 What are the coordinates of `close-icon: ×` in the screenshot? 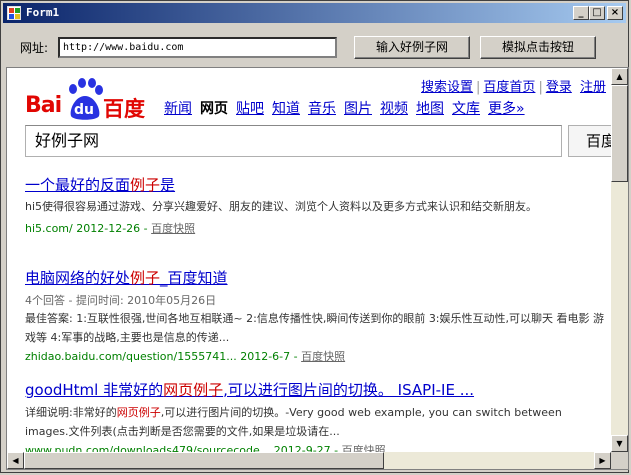 It's located at (615, 12).